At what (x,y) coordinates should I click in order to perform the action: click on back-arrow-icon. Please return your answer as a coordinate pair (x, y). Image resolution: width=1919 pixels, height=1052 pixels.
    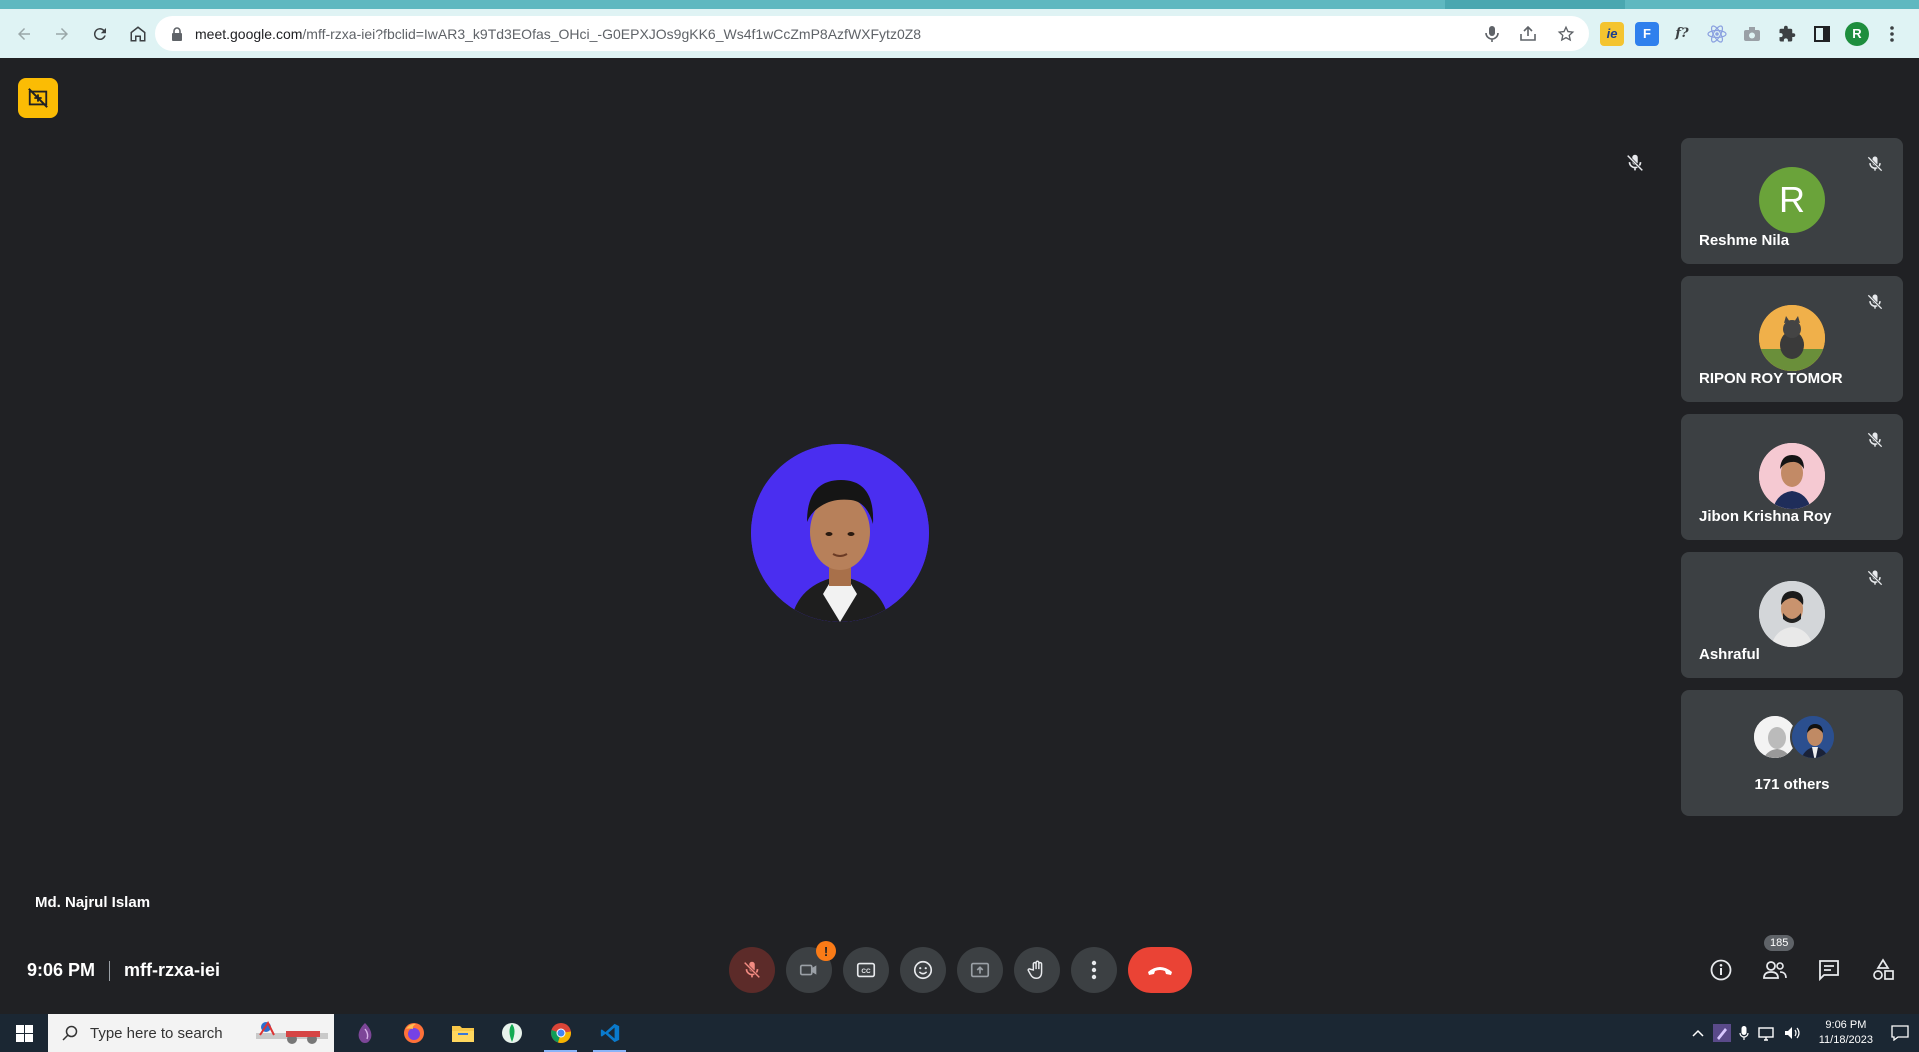
    Looking at the image, I should click on (24, 33).